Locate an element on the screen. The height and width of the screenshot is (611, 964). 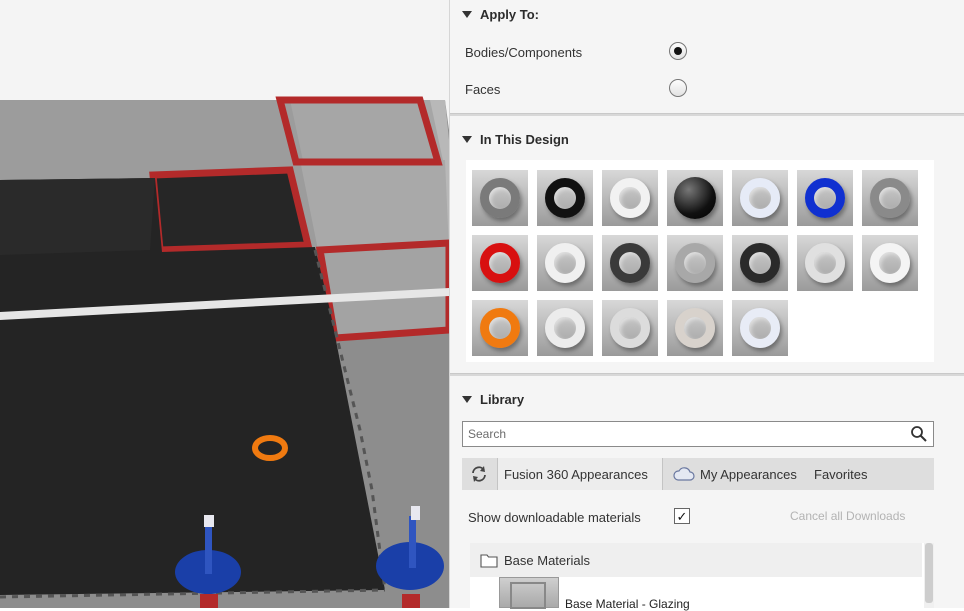
tree-folder-base-materials: Base Materials is located at coordinates (696, 560).